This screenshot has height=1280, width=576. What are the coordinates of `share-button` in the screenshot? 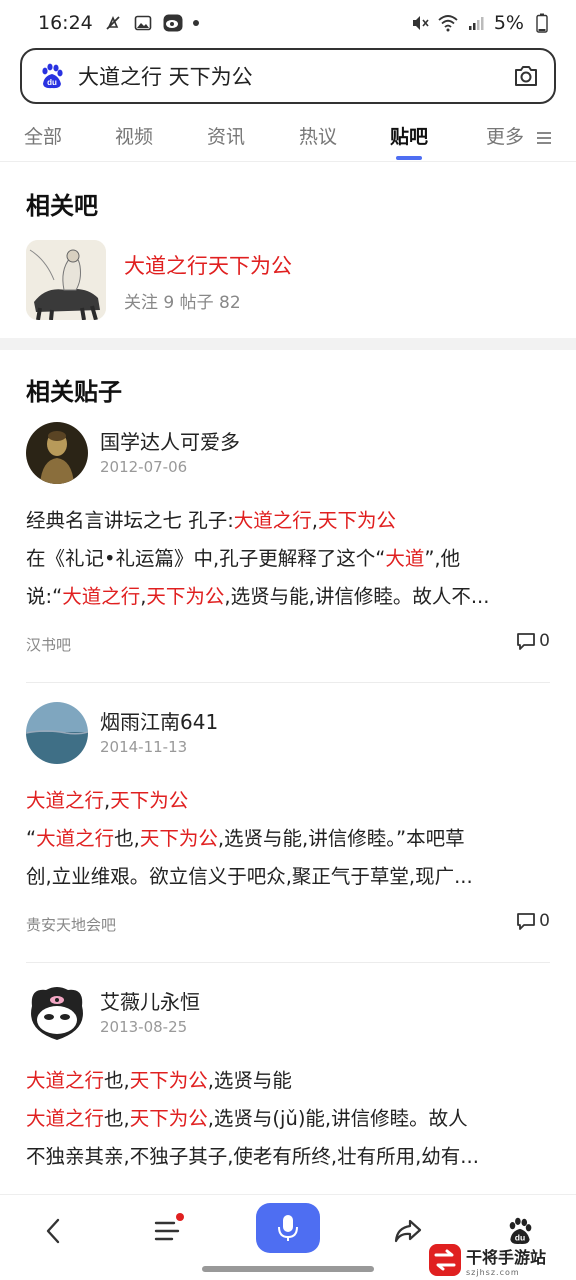 It's located at (408, 1231).